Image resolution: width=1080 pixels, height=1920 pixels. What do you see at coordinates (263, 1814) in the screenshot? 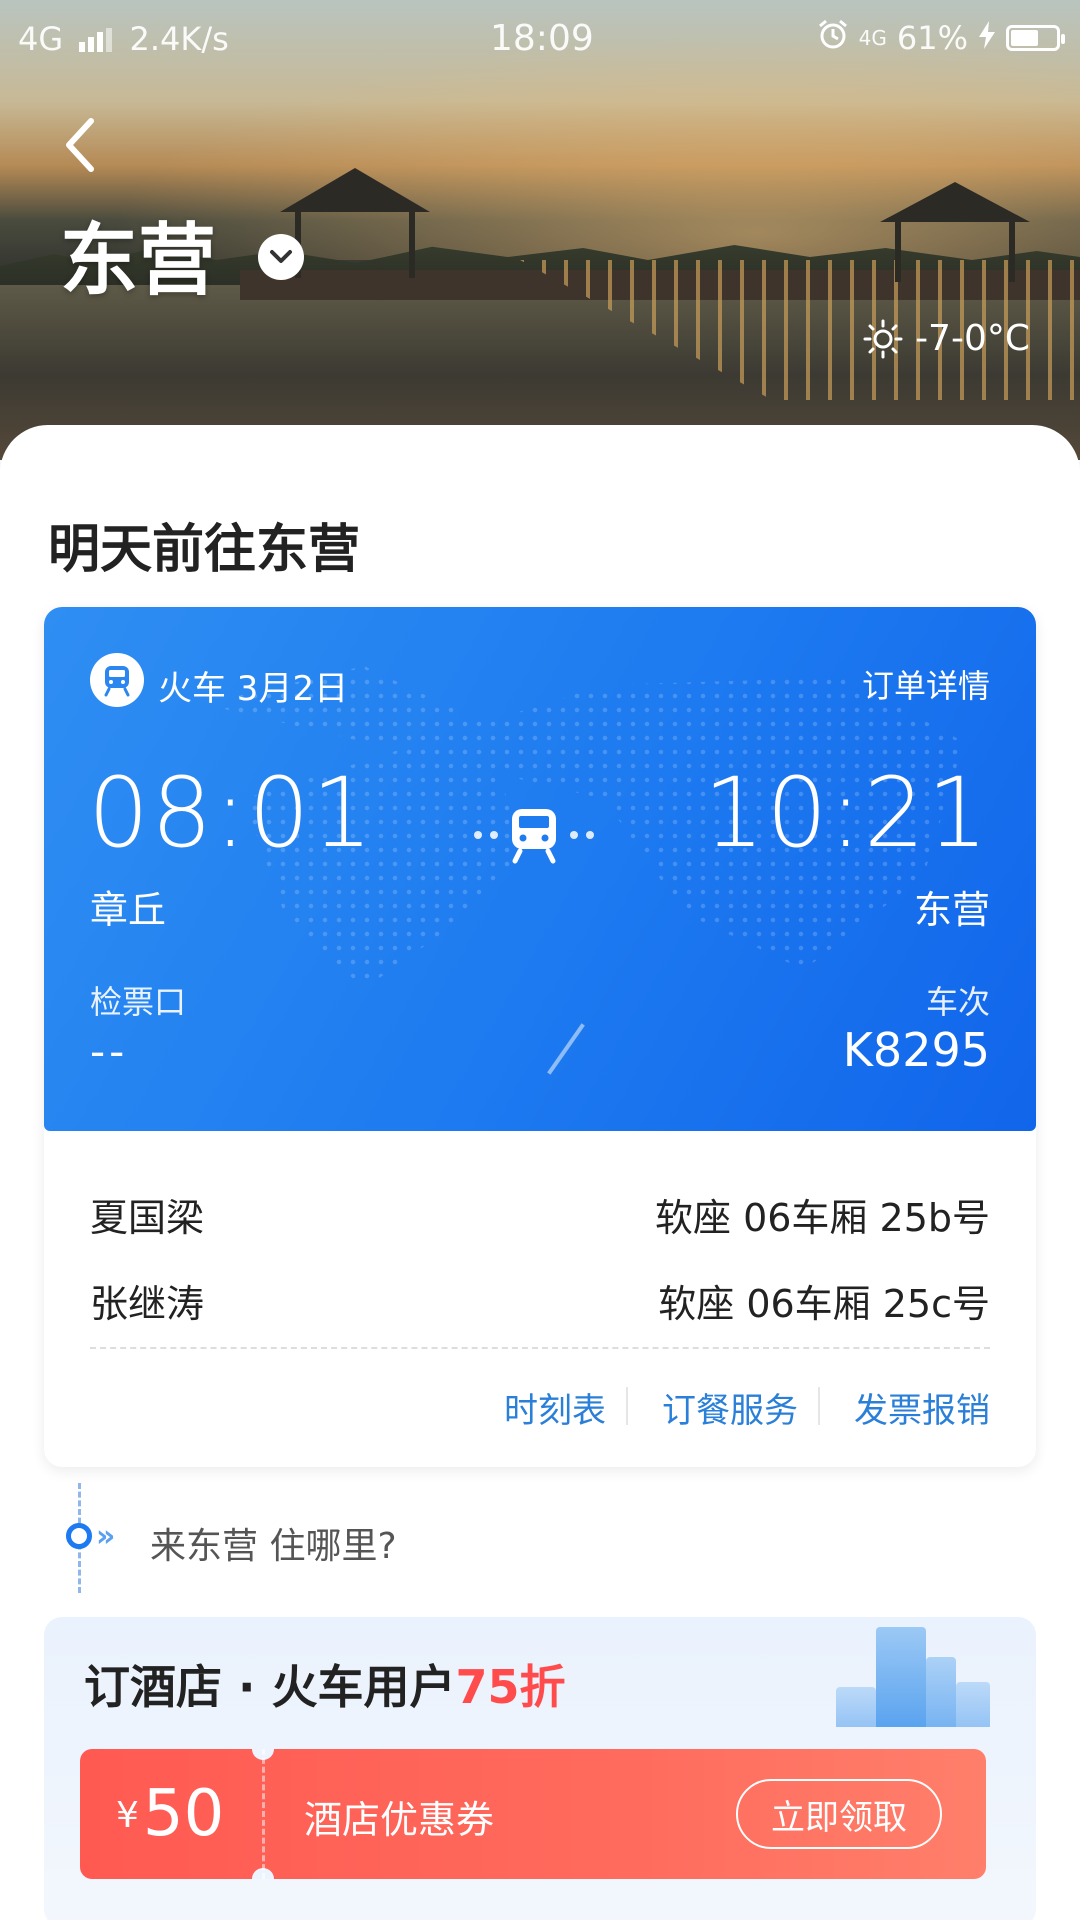
I see `coupon-perforation` at bounding box center [263, 1814].